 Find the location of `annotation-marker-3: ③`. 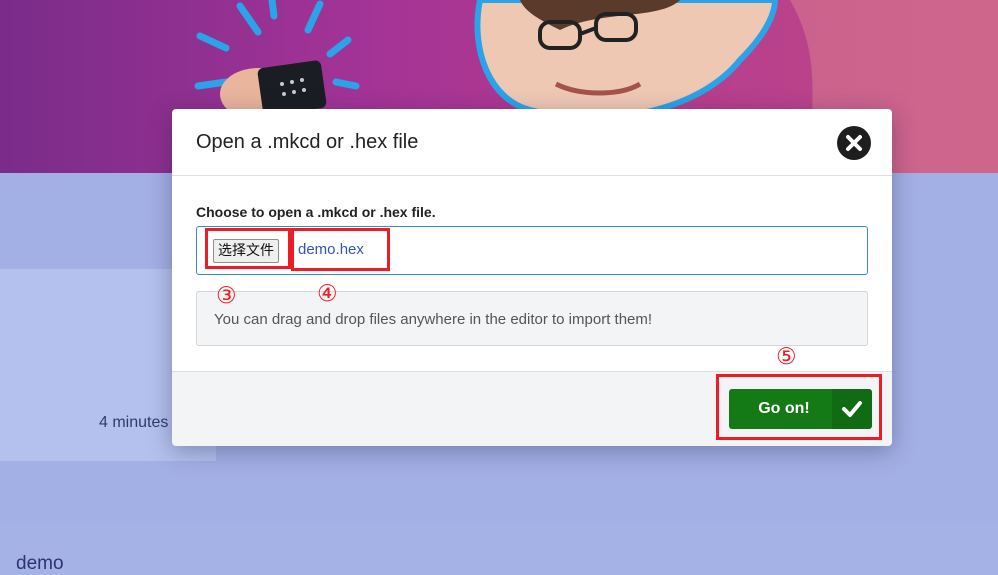

annotation-marker-3: ③ is located at coordinates (226, 296).